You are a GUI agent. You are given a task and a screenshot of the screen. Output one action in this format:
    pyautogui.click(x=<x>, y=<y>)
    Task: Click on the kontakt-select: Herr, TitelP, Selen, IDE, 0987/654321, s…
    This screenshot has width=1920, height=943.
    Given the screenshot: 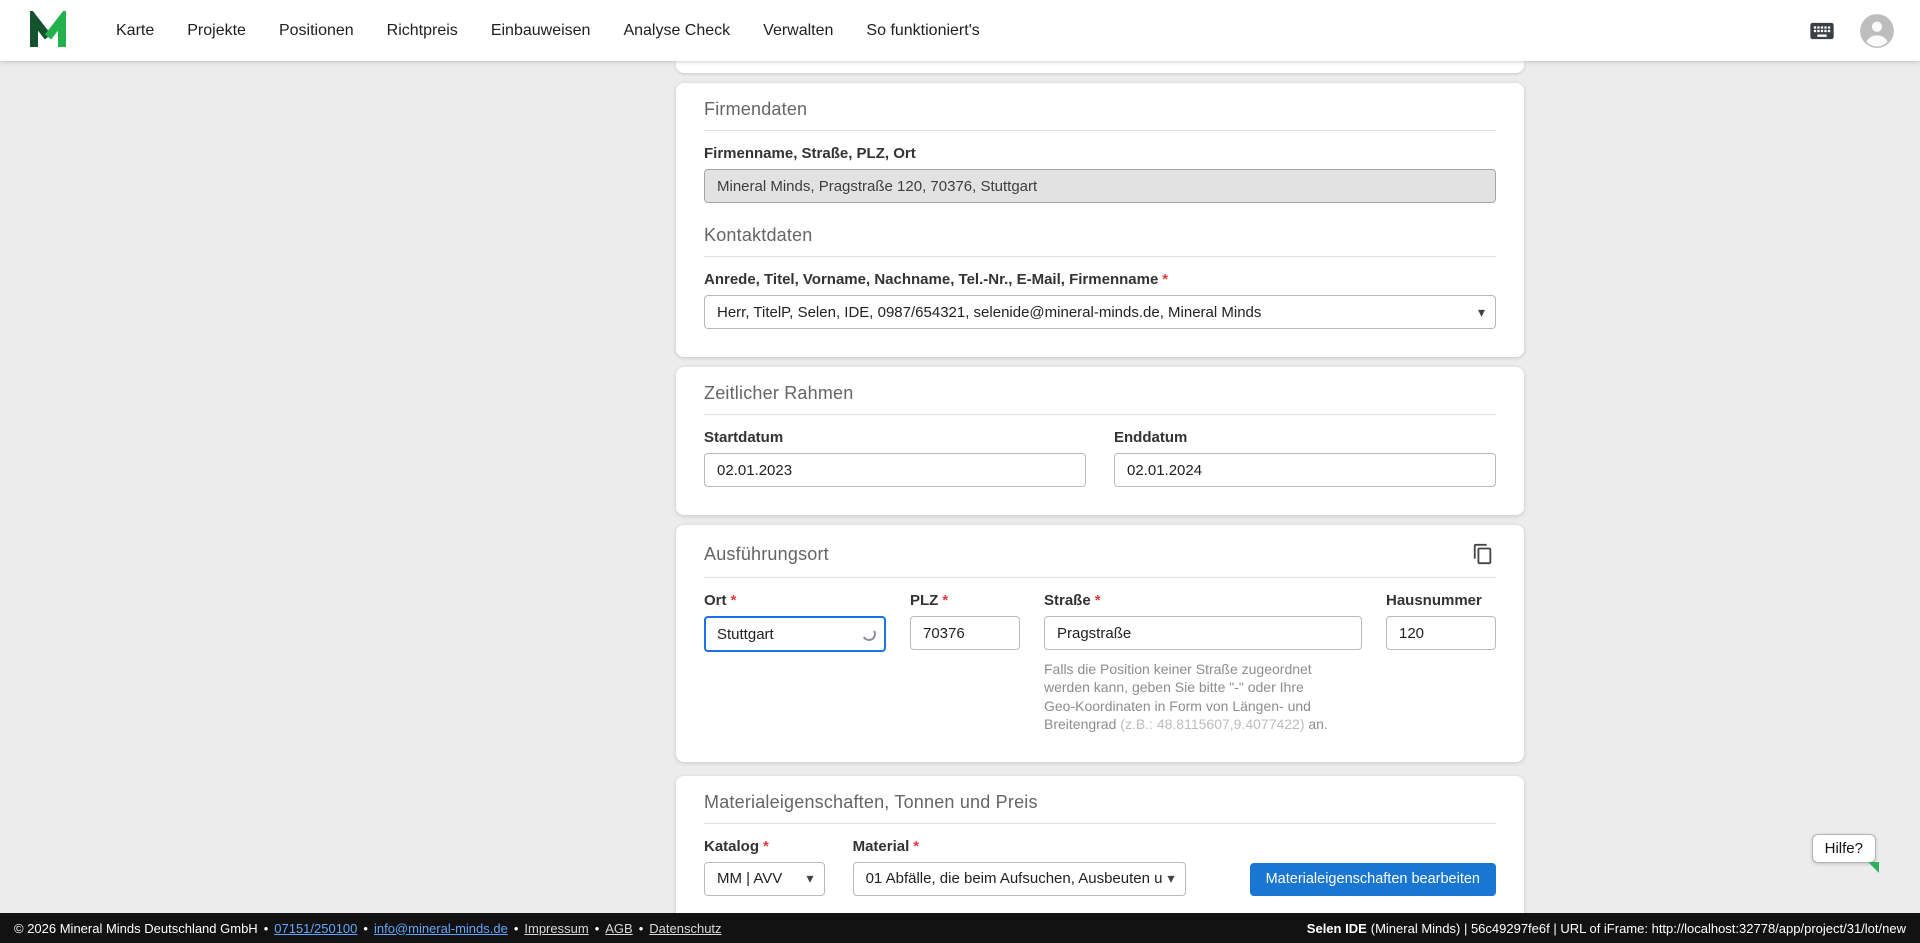 What is the action you would take?
    pyautogui.click(x=1100, y=312)
    